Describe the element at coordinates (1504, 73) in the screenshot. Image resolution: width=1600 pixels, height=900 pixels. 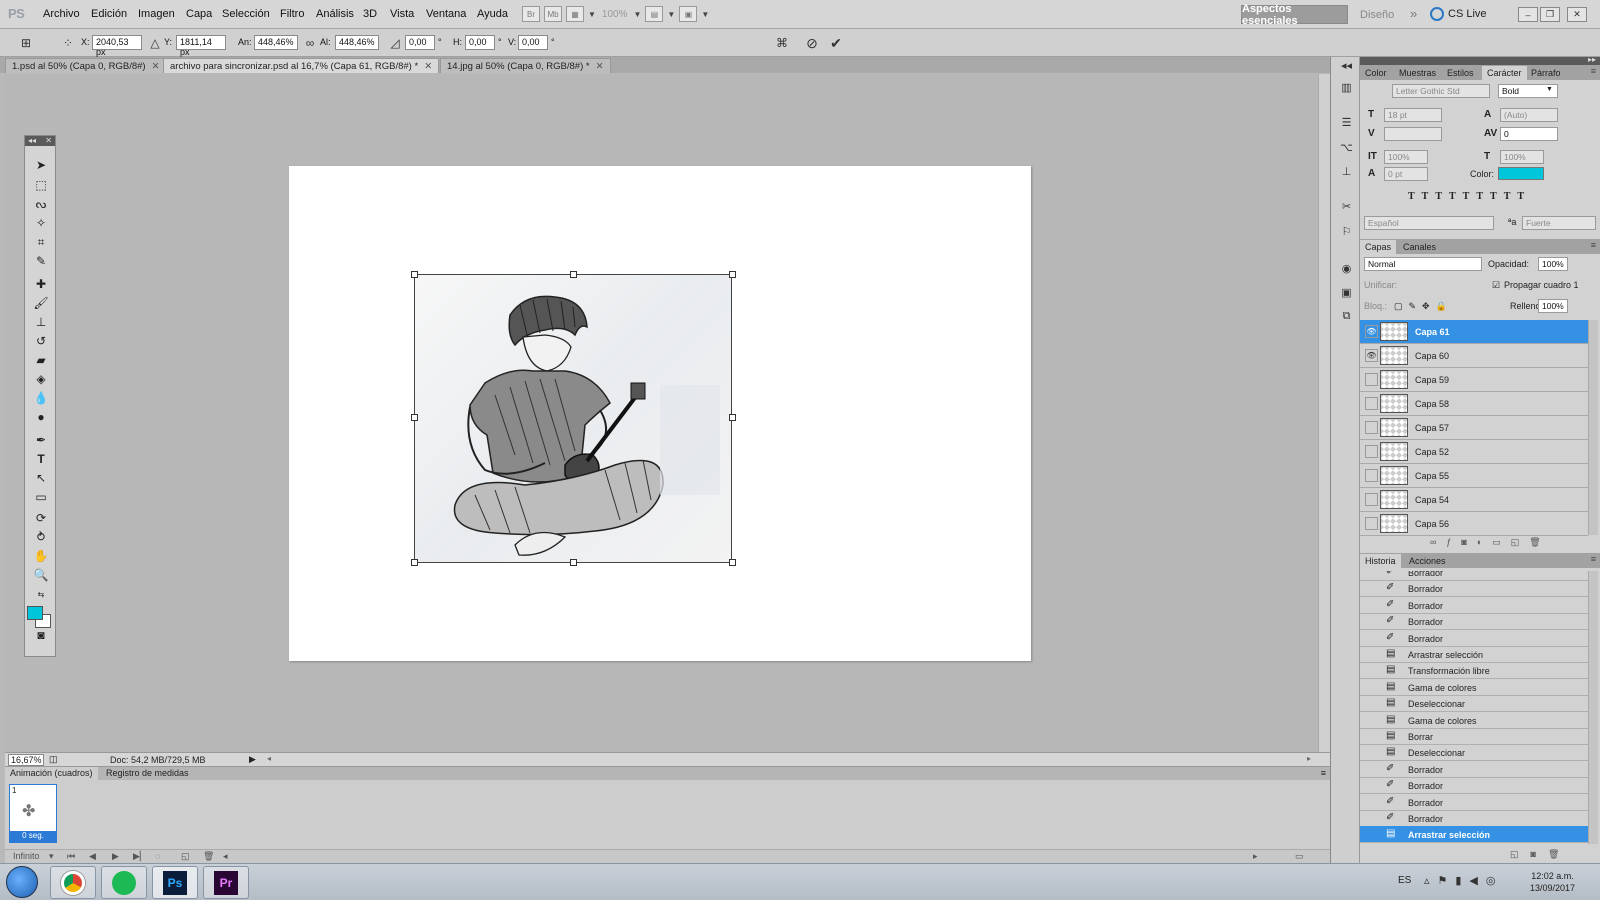
I see `tab-character: Carácter` at that location.